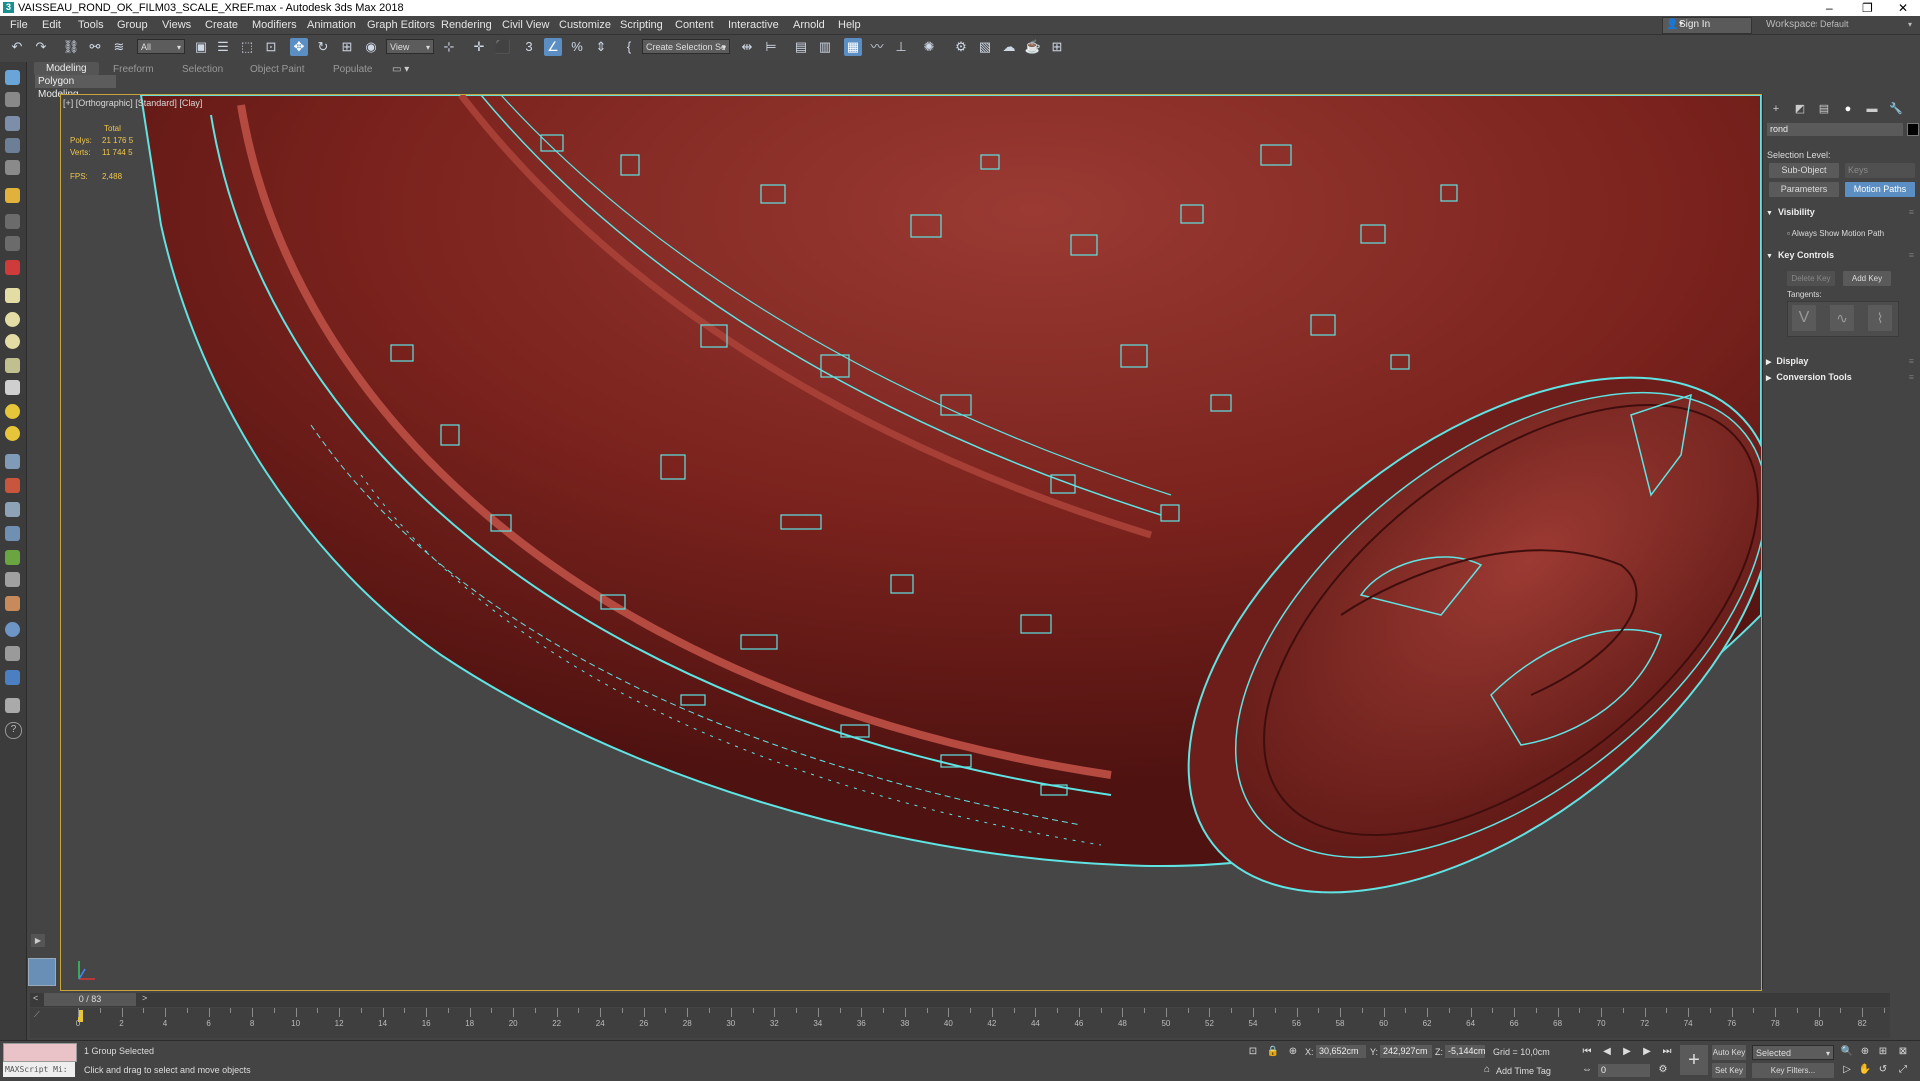 The height and width of the screenshot is (1081, 1920). What do you see at coordinates (12, 267) in the screenshot?
I see `space-warp-icon` at bounding box center [12, 267].